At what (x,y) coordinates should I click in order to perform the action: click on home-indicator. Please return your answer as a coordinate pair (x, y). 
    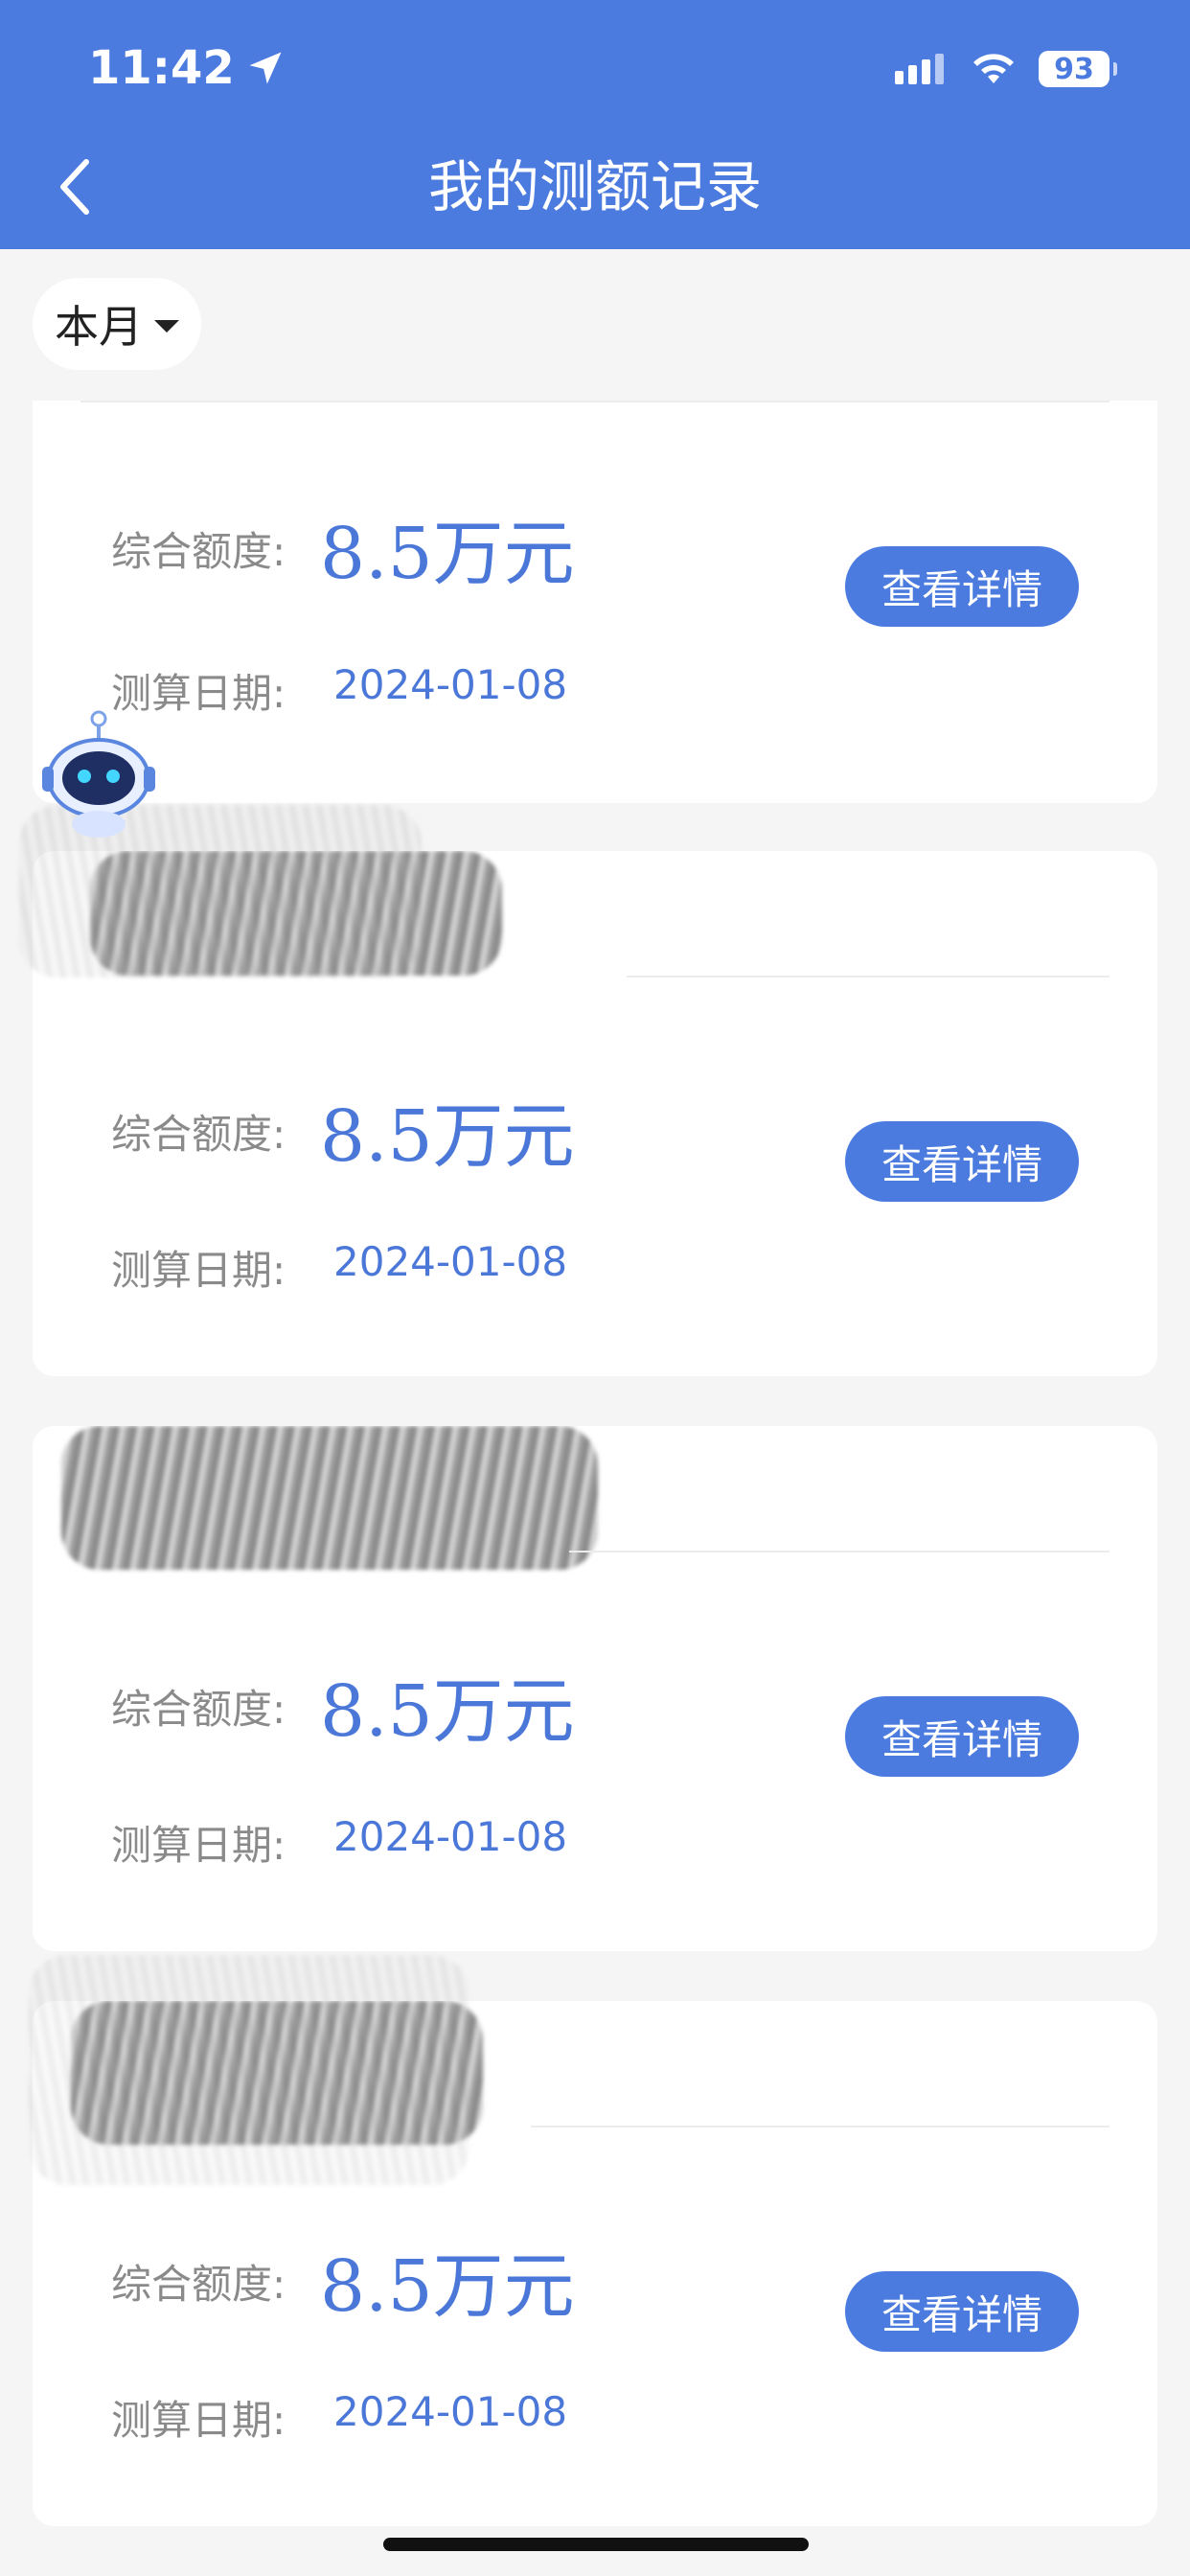
    Looking at the image, I should click on (596, 2544).